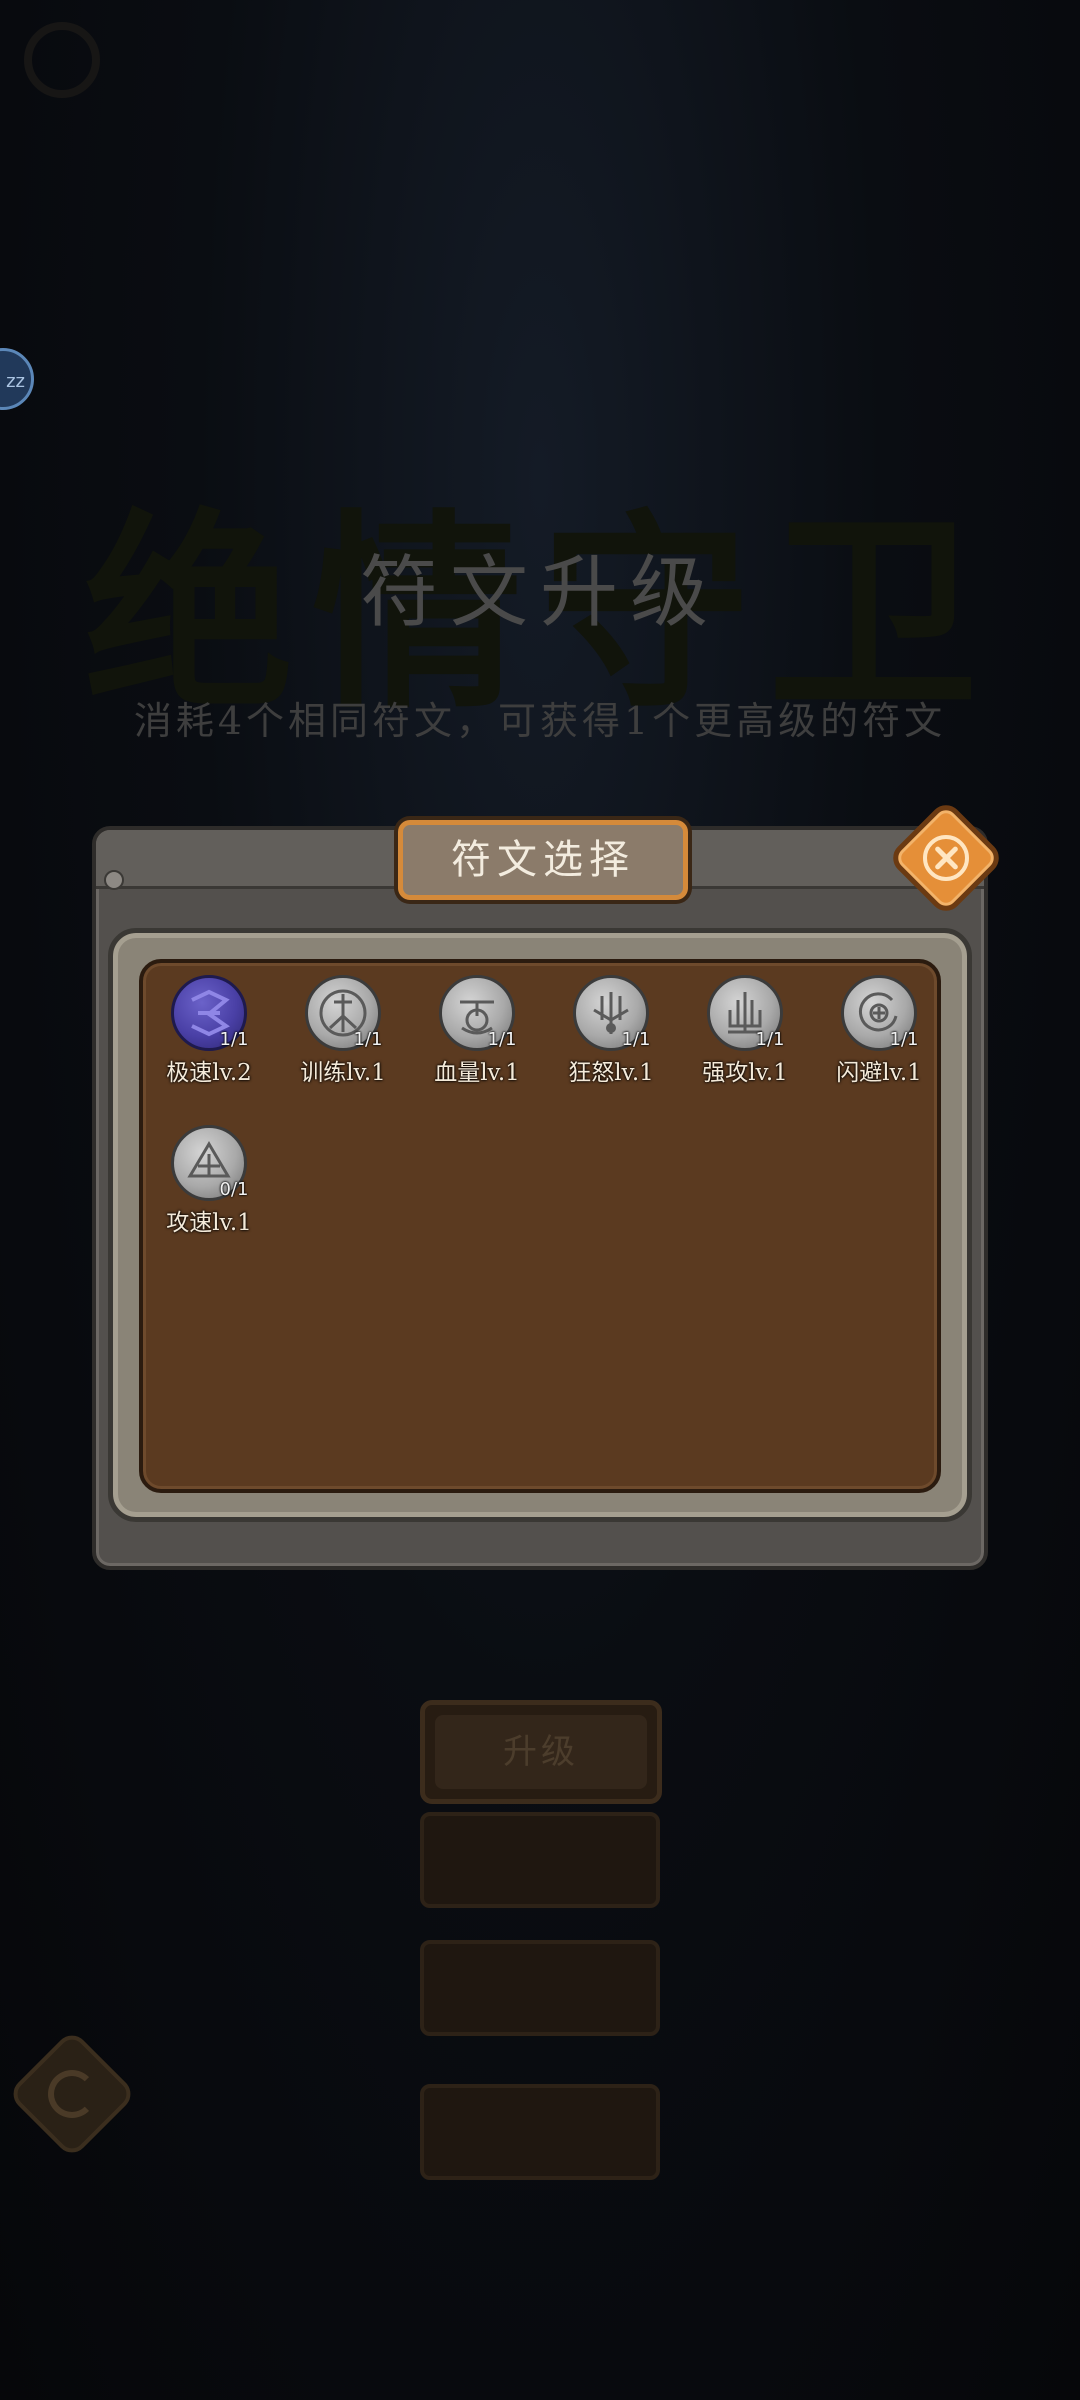  What do you see at coordinates (338, 1040) in the screenshot?
I see `rune-item: 1/1 训练lv.1` at bounding box center [338, 1040].